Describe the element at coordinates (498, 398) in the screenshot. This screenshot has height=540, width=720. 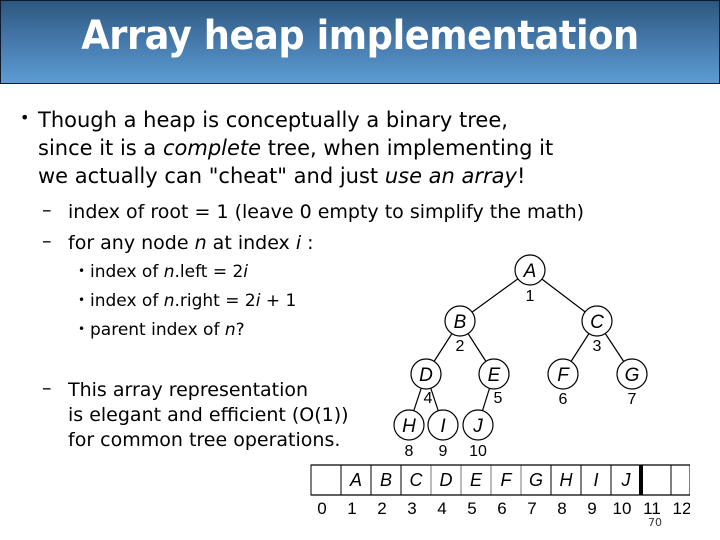
I see `tree-node-index: 5` at that location.